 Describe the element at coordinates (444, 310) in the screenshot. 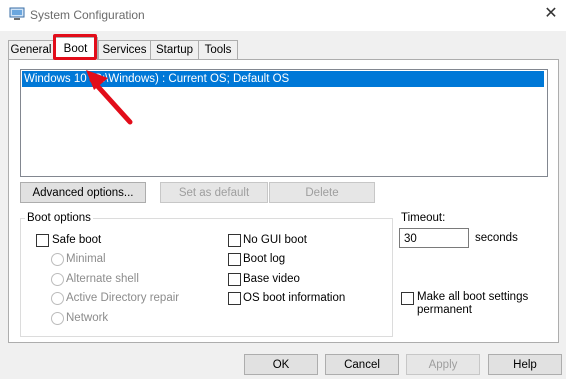

I see `make-permanent-label-line2: permanent` at that location.